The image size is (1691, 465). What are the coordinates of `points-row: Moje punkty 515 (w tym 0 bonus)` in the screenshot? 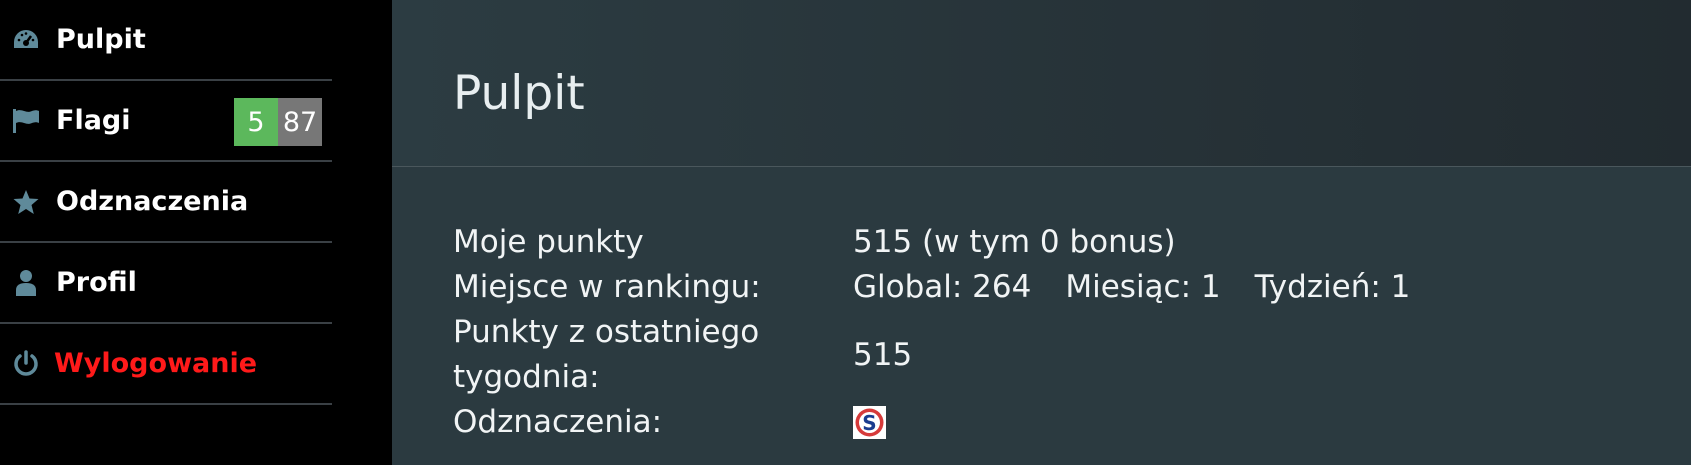 It's located at (1053, 242).